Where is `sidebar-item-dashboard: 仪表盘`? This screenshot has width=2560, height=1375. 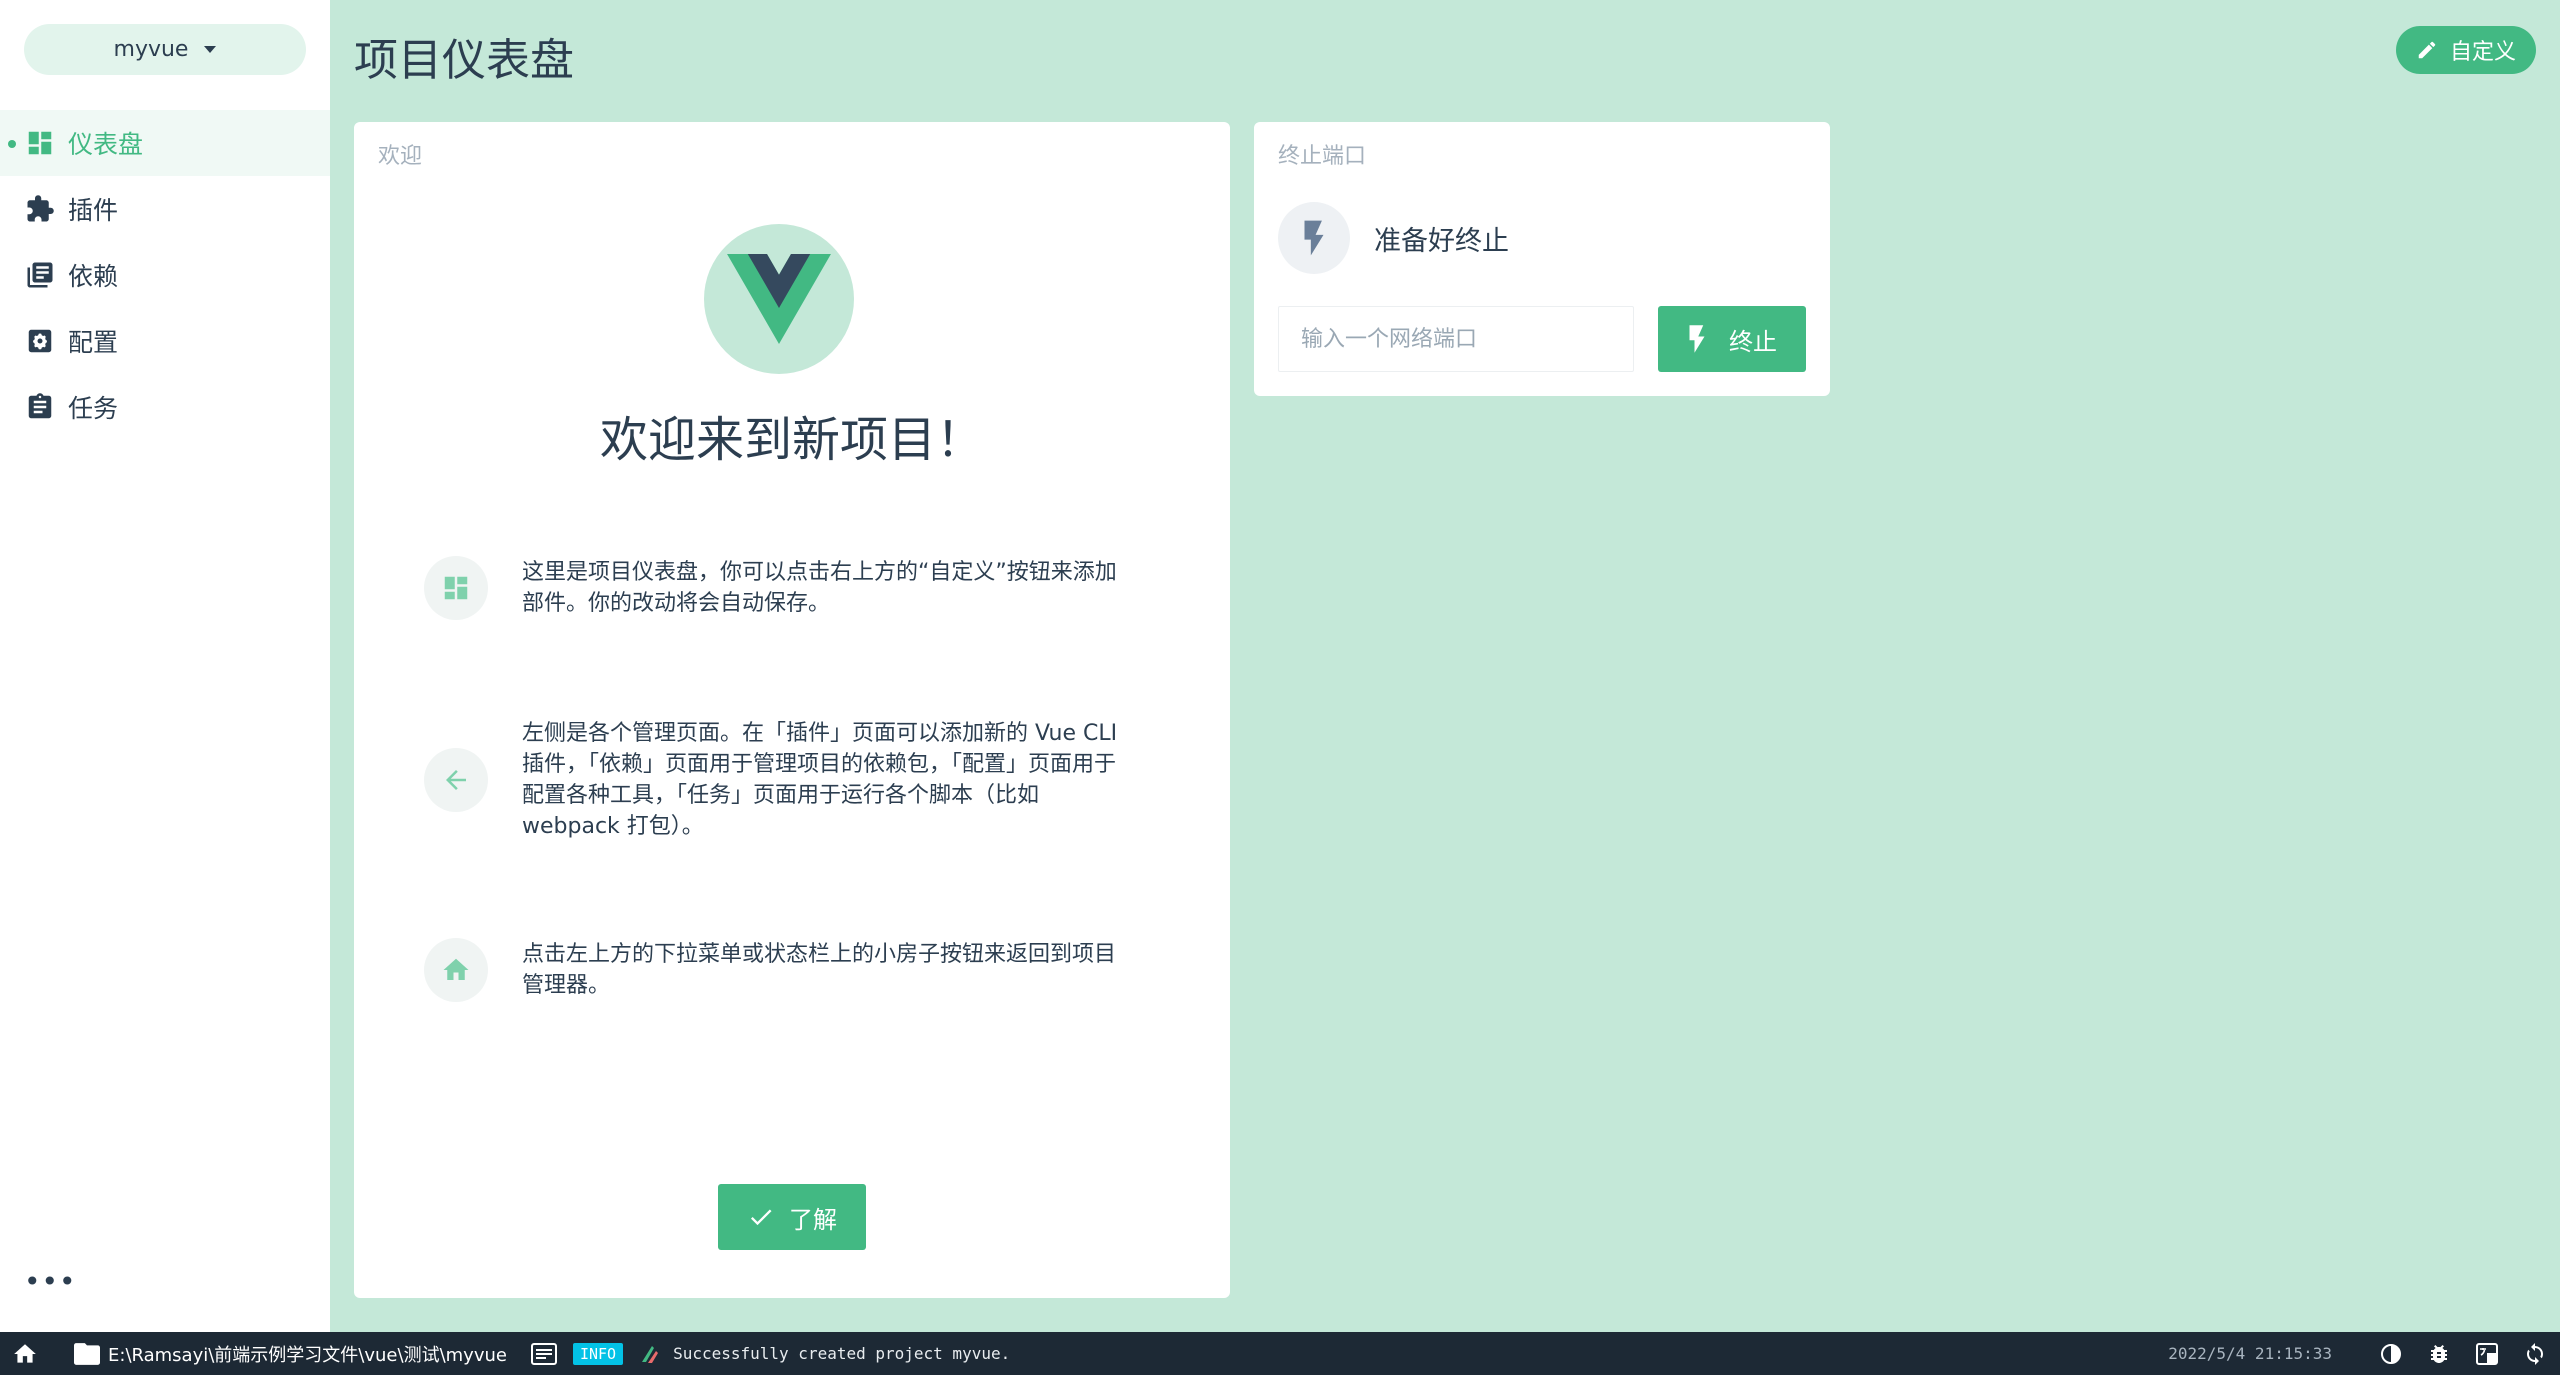
sidebar-item-dashboard: 仪表盘 is located at coordinates (165, 143).